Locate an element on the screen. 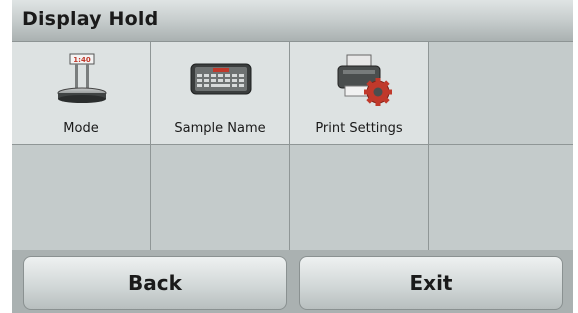 The width and height of the screenshot is (578, 313). exit-button: Exit is located at coordinates (431, 283).